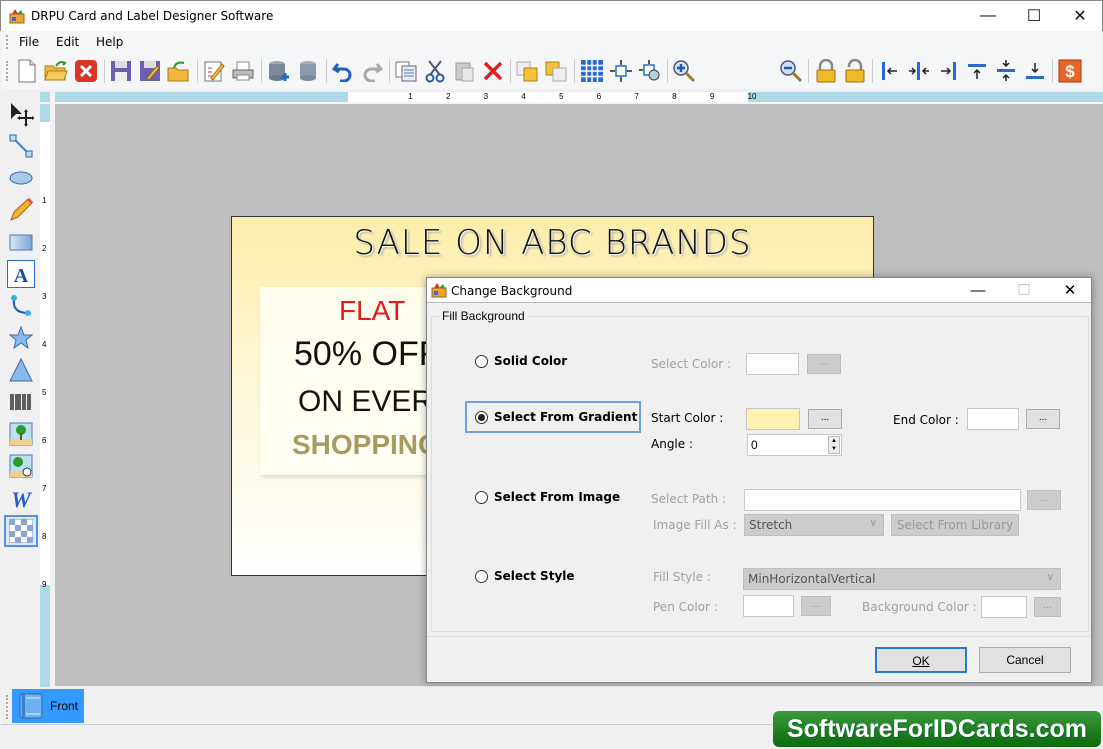 This screenshot has height=749, width=1103. Describe the element at coordinates (1035, 71) in the screenshot. I see `align-bottom-button` at that location.